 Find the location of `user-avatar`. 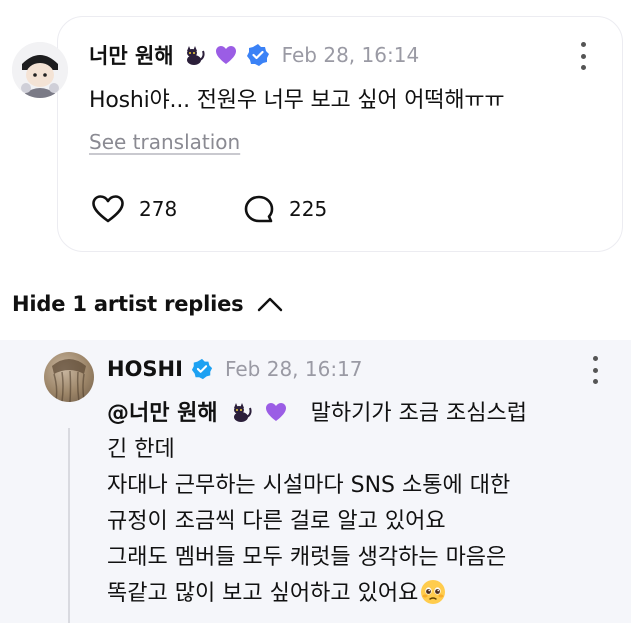

user-avatar is located at coordinates (40, 70).